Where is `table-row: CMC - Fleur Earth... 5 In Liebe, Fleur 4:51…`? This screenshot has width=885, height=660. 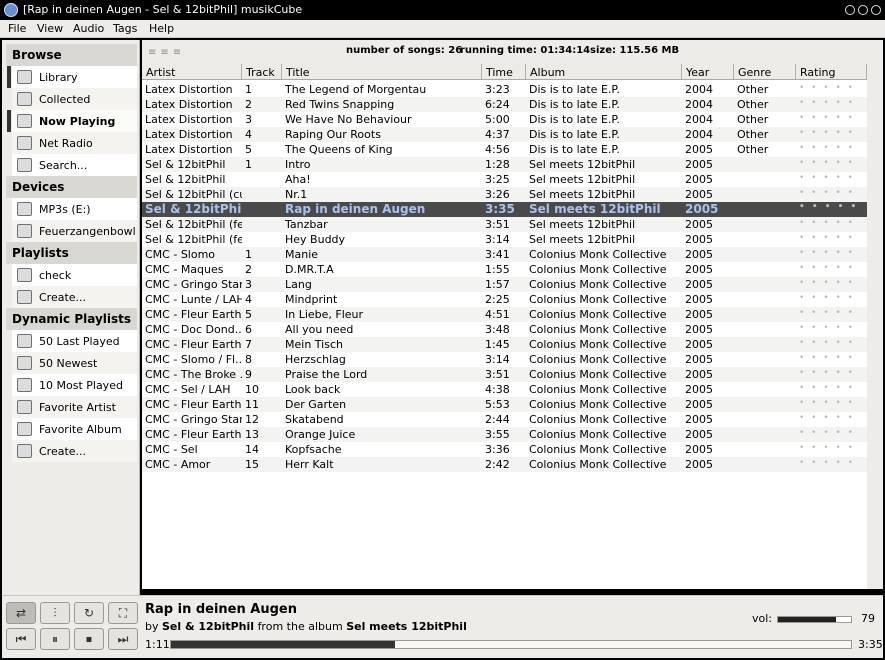
table-row: CMC - Fleur Earth... 5 In Liebe, Fleur 4:51… is located at coordinates (504, 314).